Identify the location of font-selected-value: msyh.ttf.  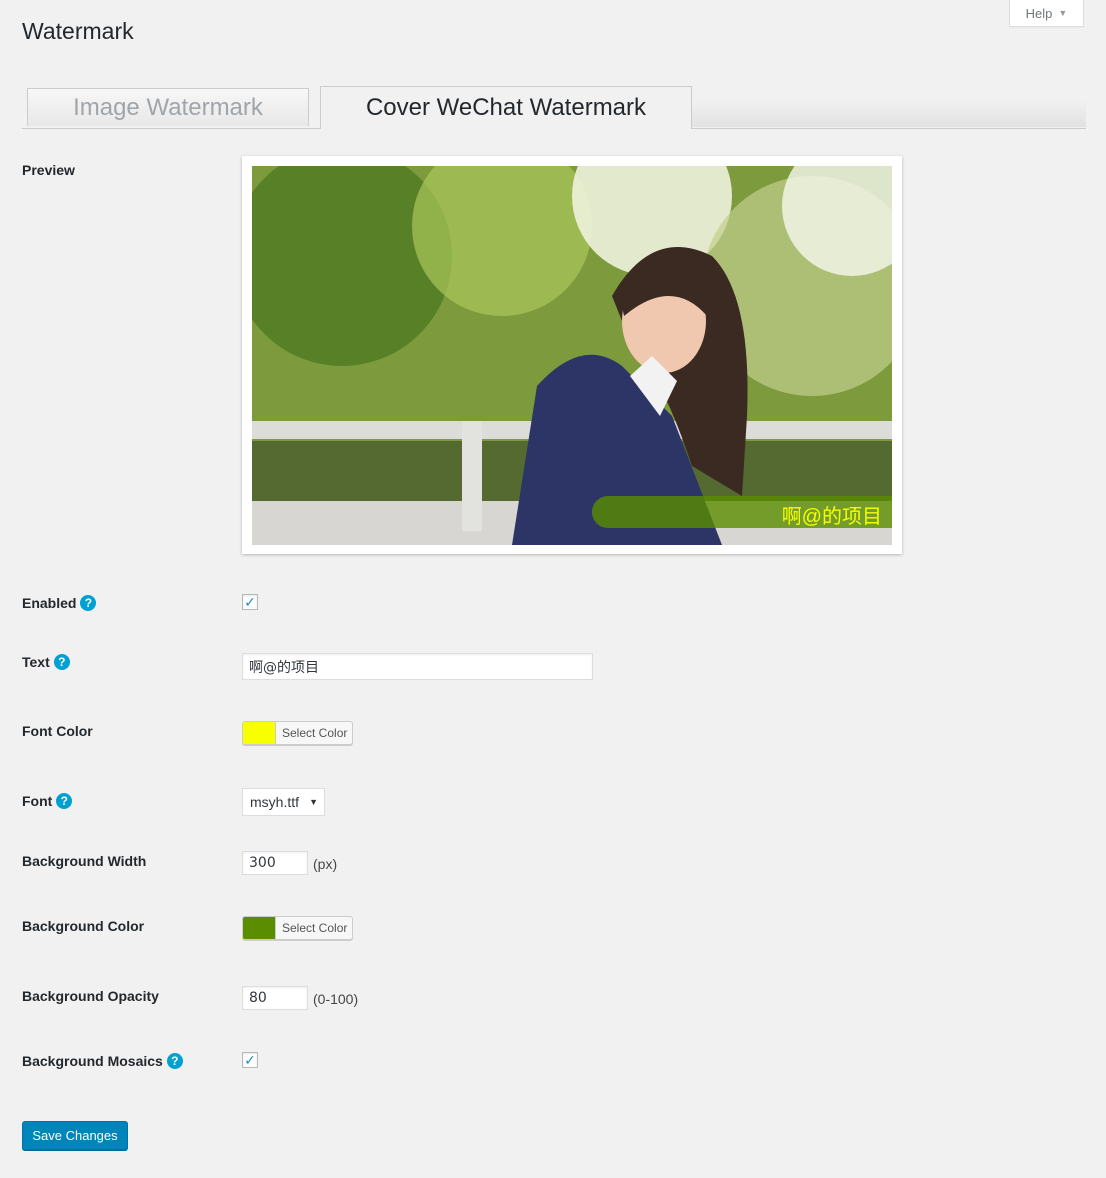
(275, 802).